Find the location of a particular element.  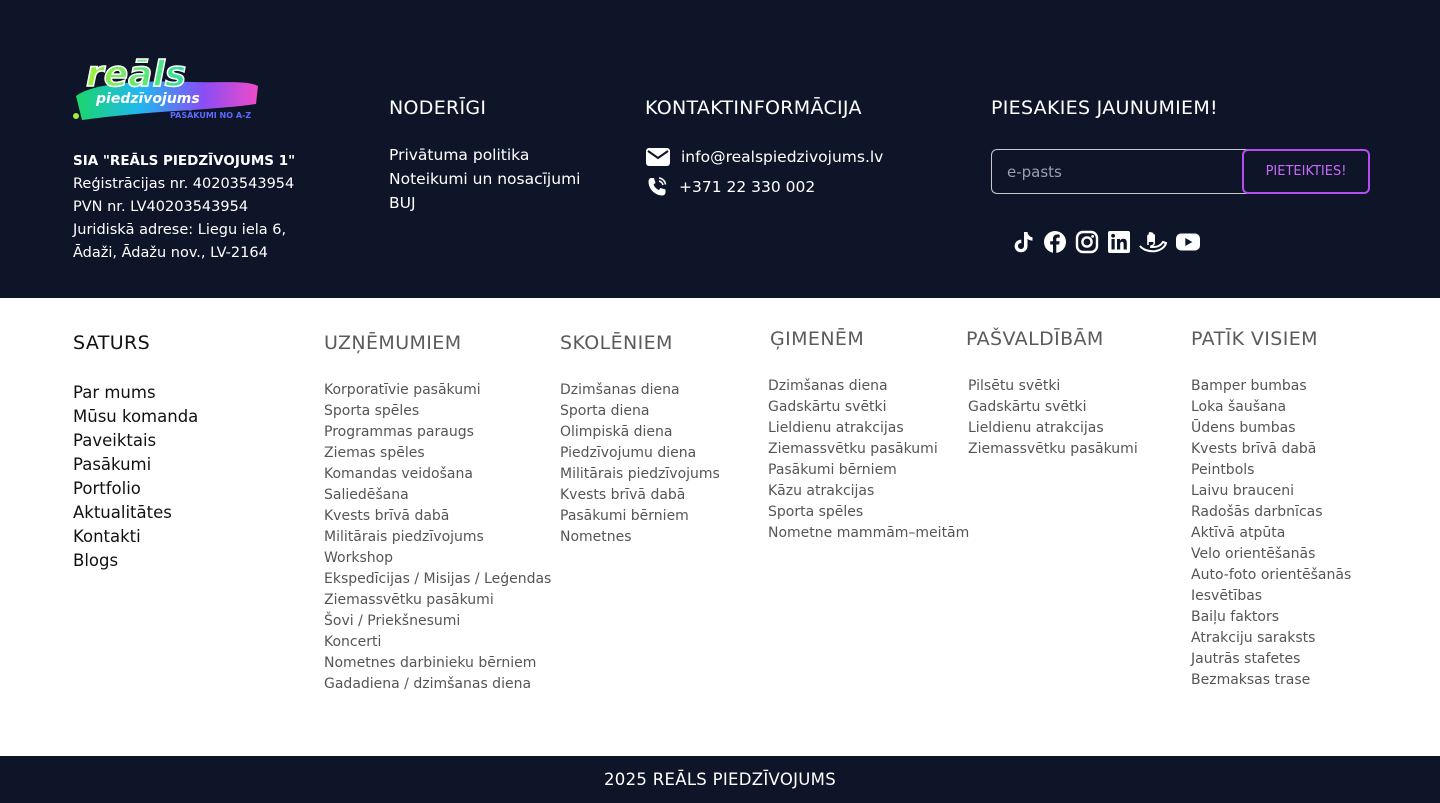

list-item: Atrakciju saraksts is located at coordinates (1271, 638).